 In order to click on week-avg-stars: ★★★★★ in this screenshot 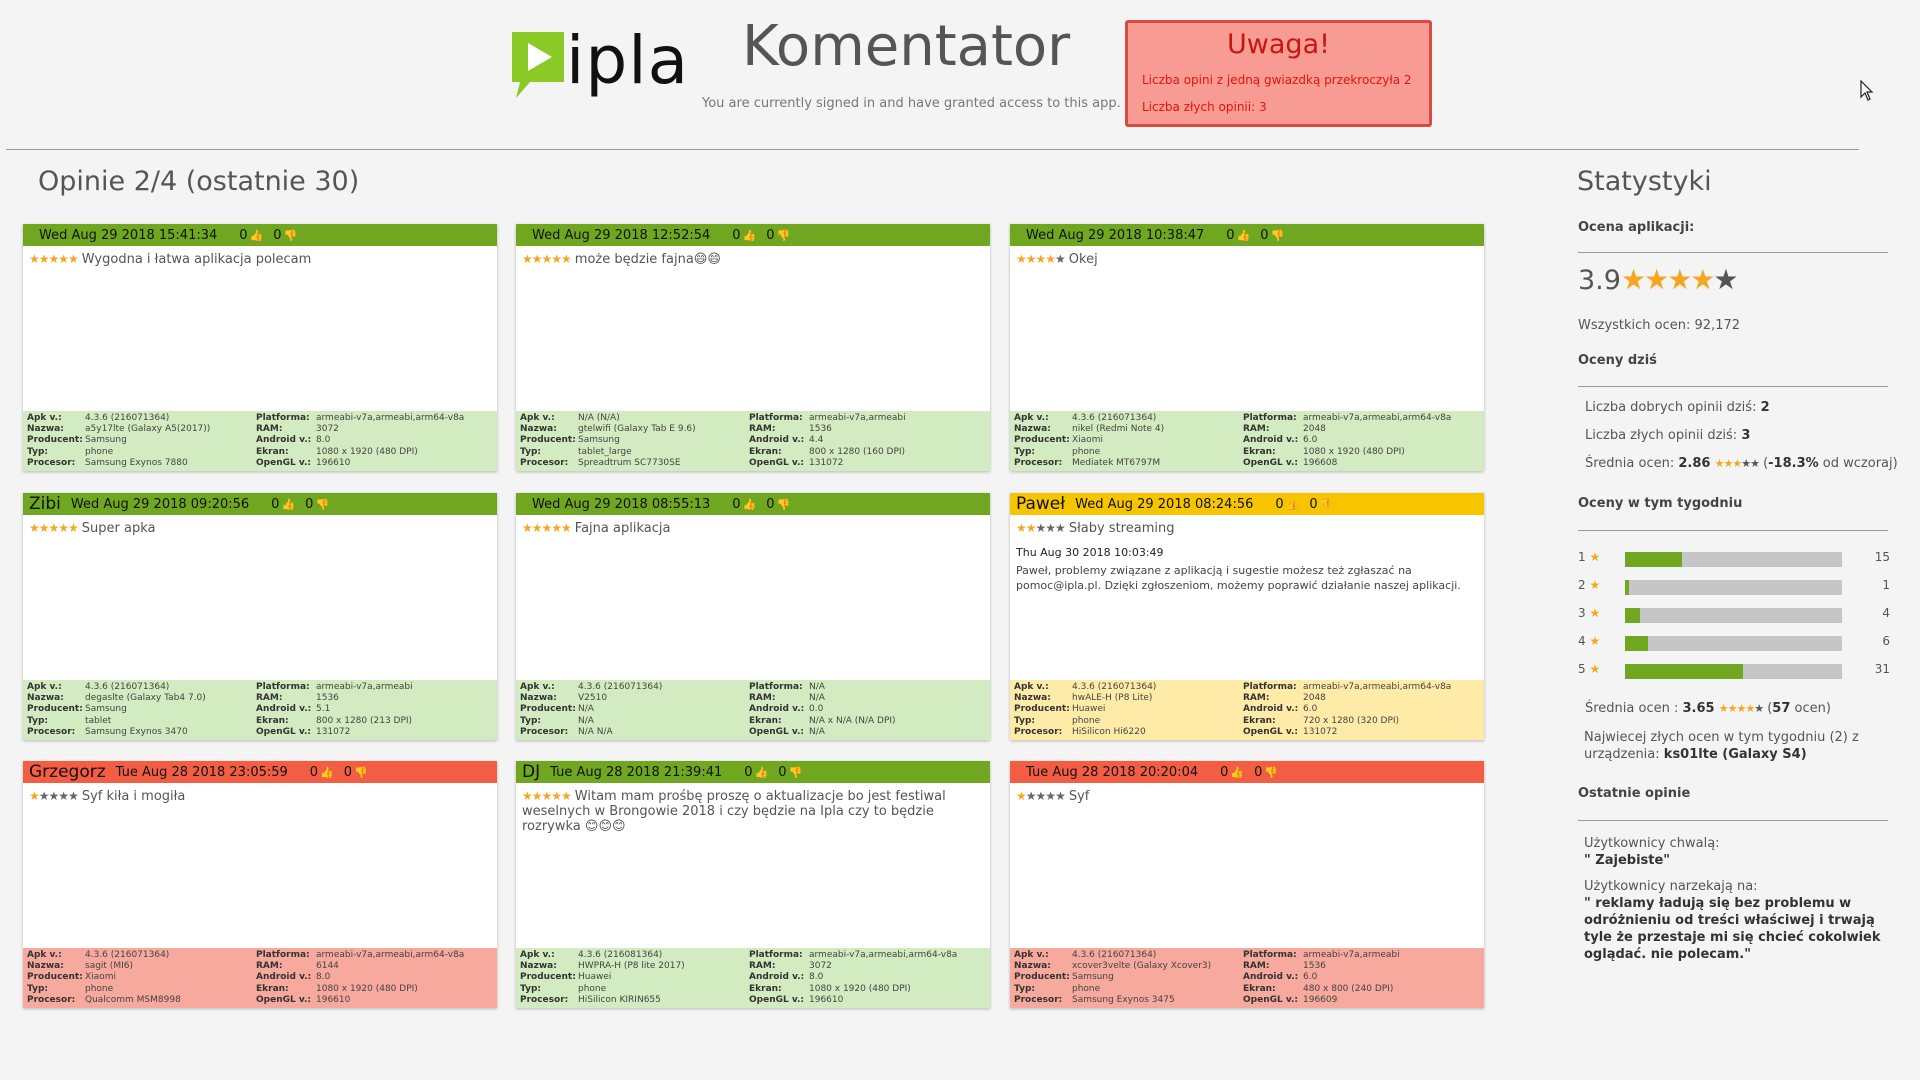, I will do `click(1741, 708)`.